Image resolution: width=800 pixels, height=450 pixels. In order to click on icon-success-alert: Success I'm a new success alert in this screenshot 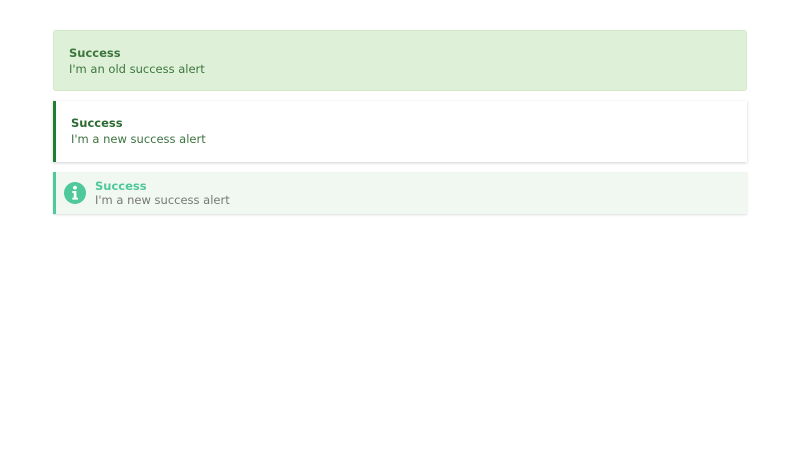, I will do `click(400, 193)`.